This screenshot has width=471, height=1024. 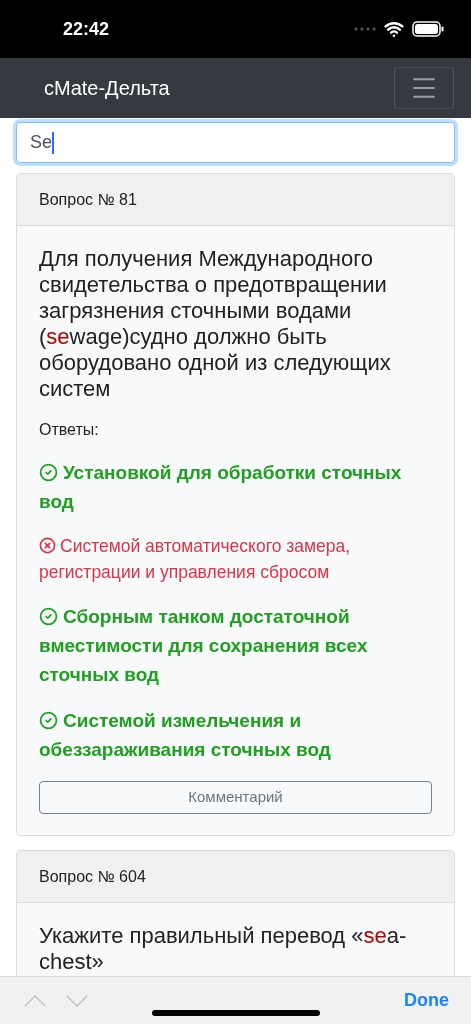 What do you see at coordinates (88, 199) in the screenshot?
I see `question-number: Вопрос № 81` at bounding box center [88, 199].